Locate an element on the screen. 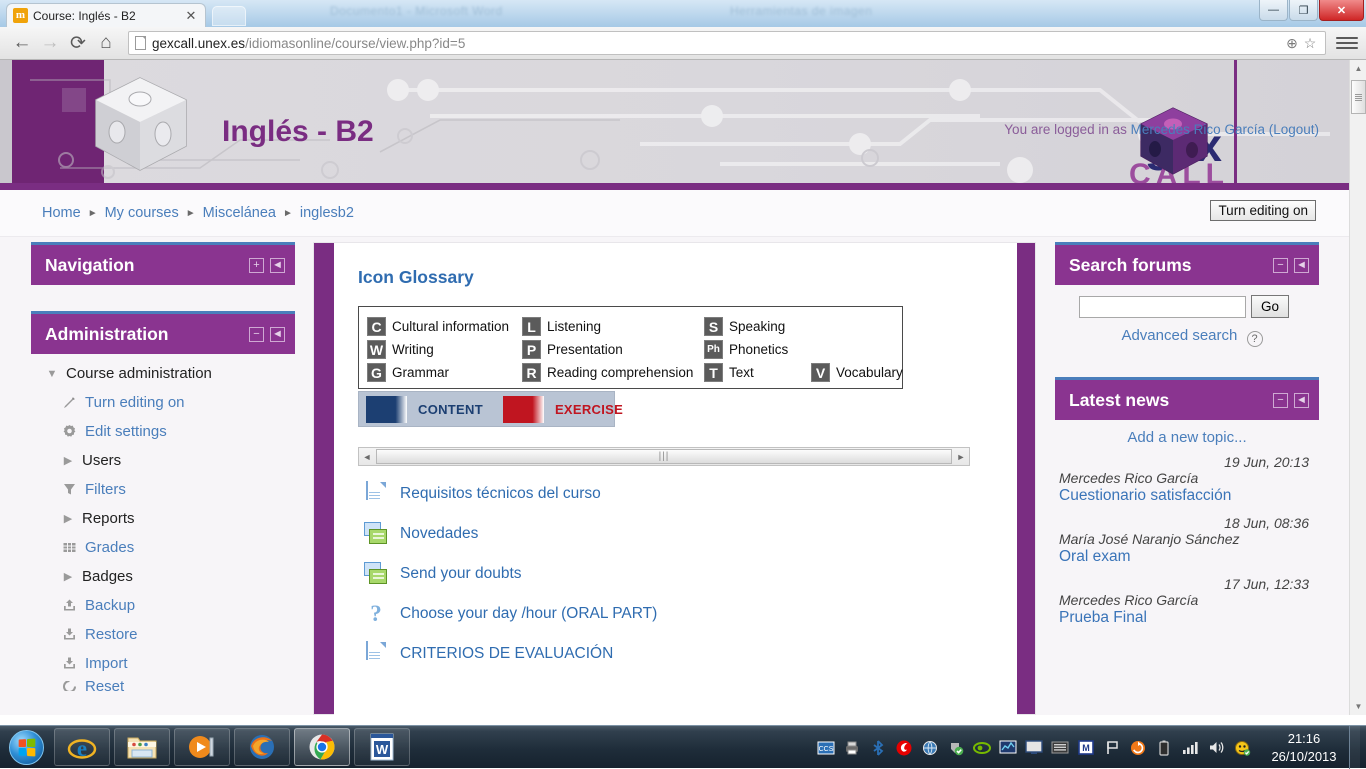 The height and width of the screenshot is (769, 1366). help-icon: ? is located at coordinates (1255, 339).